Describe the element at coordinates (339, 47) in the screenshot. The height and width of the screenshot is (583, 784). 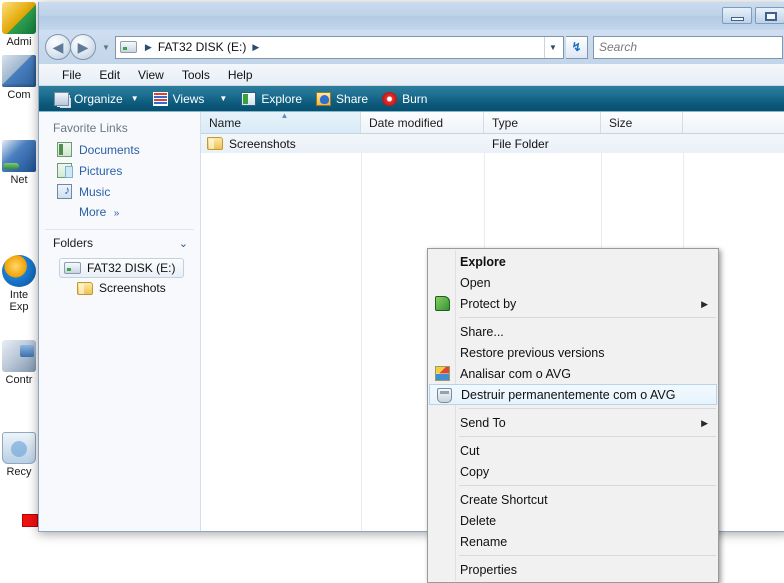
I see `address-bar: ▶ FAT32 DISK (E:) ▶ ▼` at that location.